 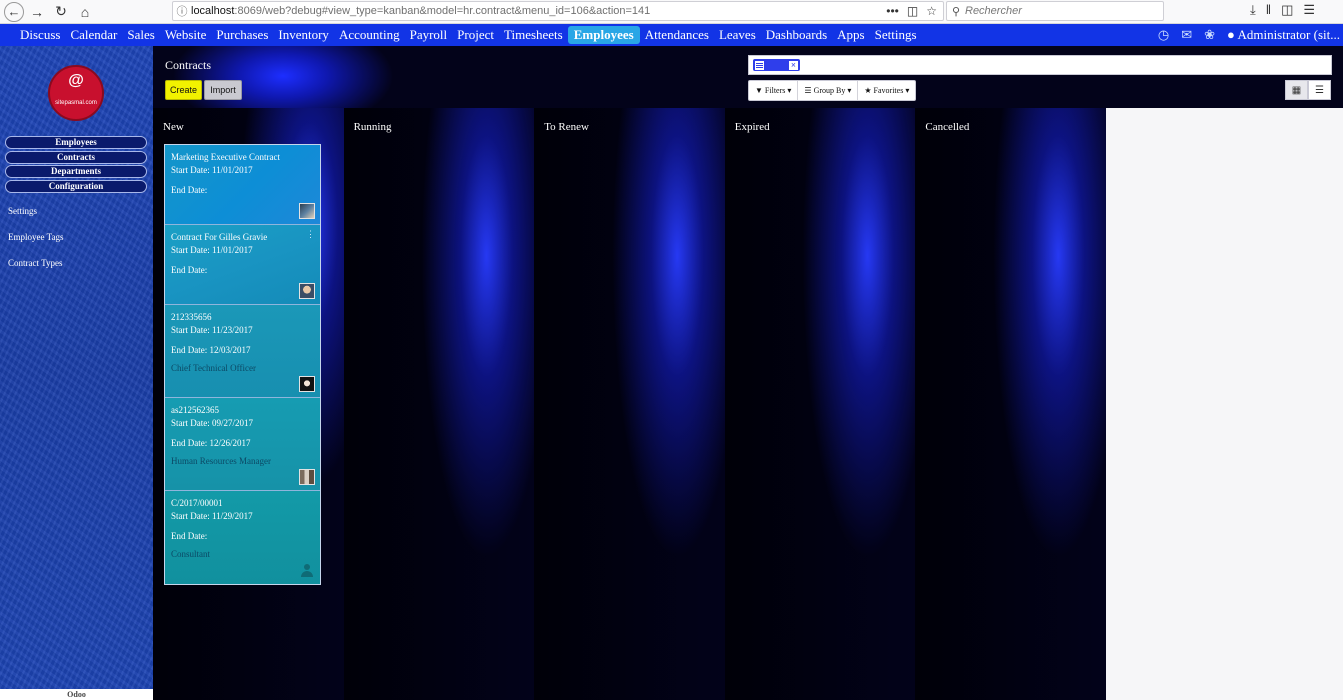 What do you see at coordinates (1319, 90) in the screenshot?
I see `list-view-icon: ☰` at bounding box center [1319, 90].